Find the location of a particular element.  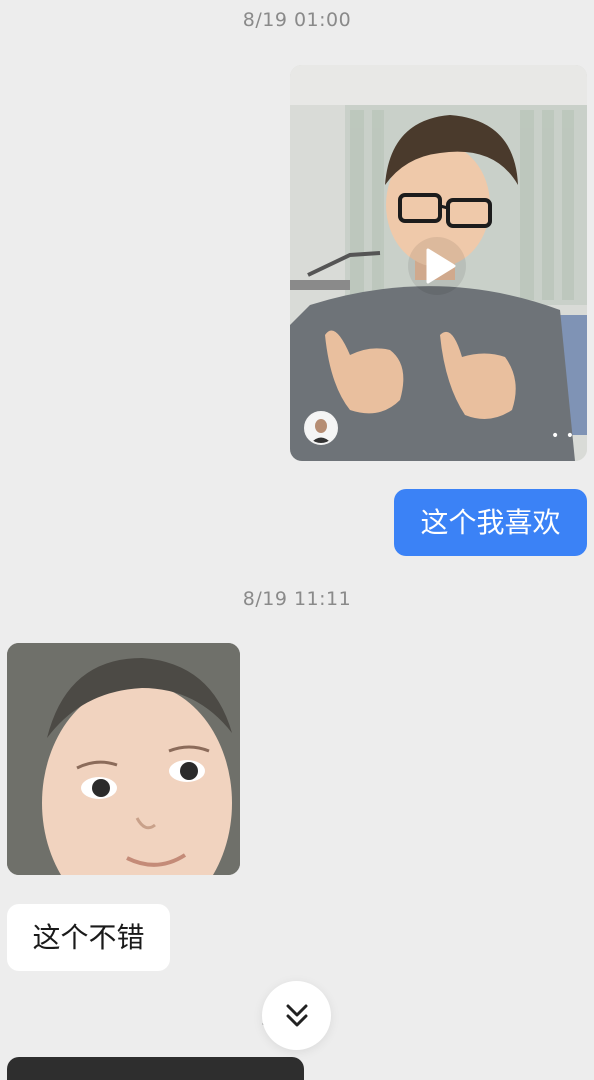

play-icon is located at coordinates (437, 266).